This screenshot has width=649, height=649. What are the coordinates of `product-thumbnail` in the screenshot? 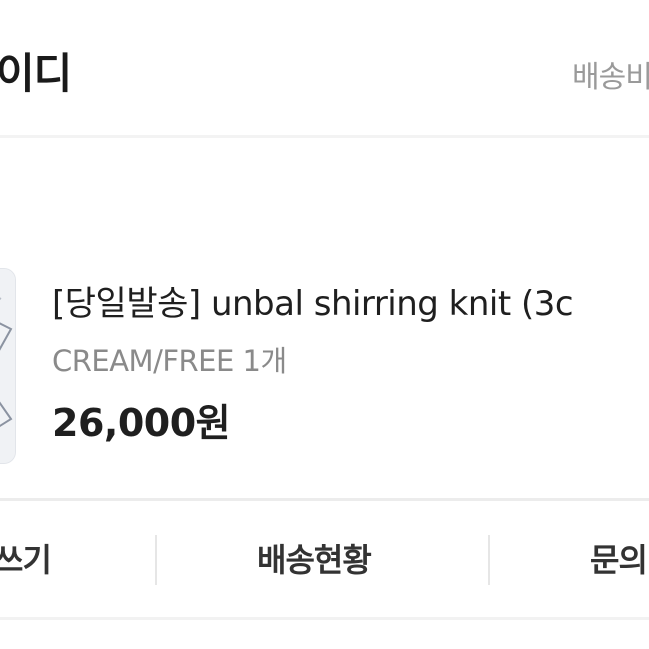 It's located at (8, 366).